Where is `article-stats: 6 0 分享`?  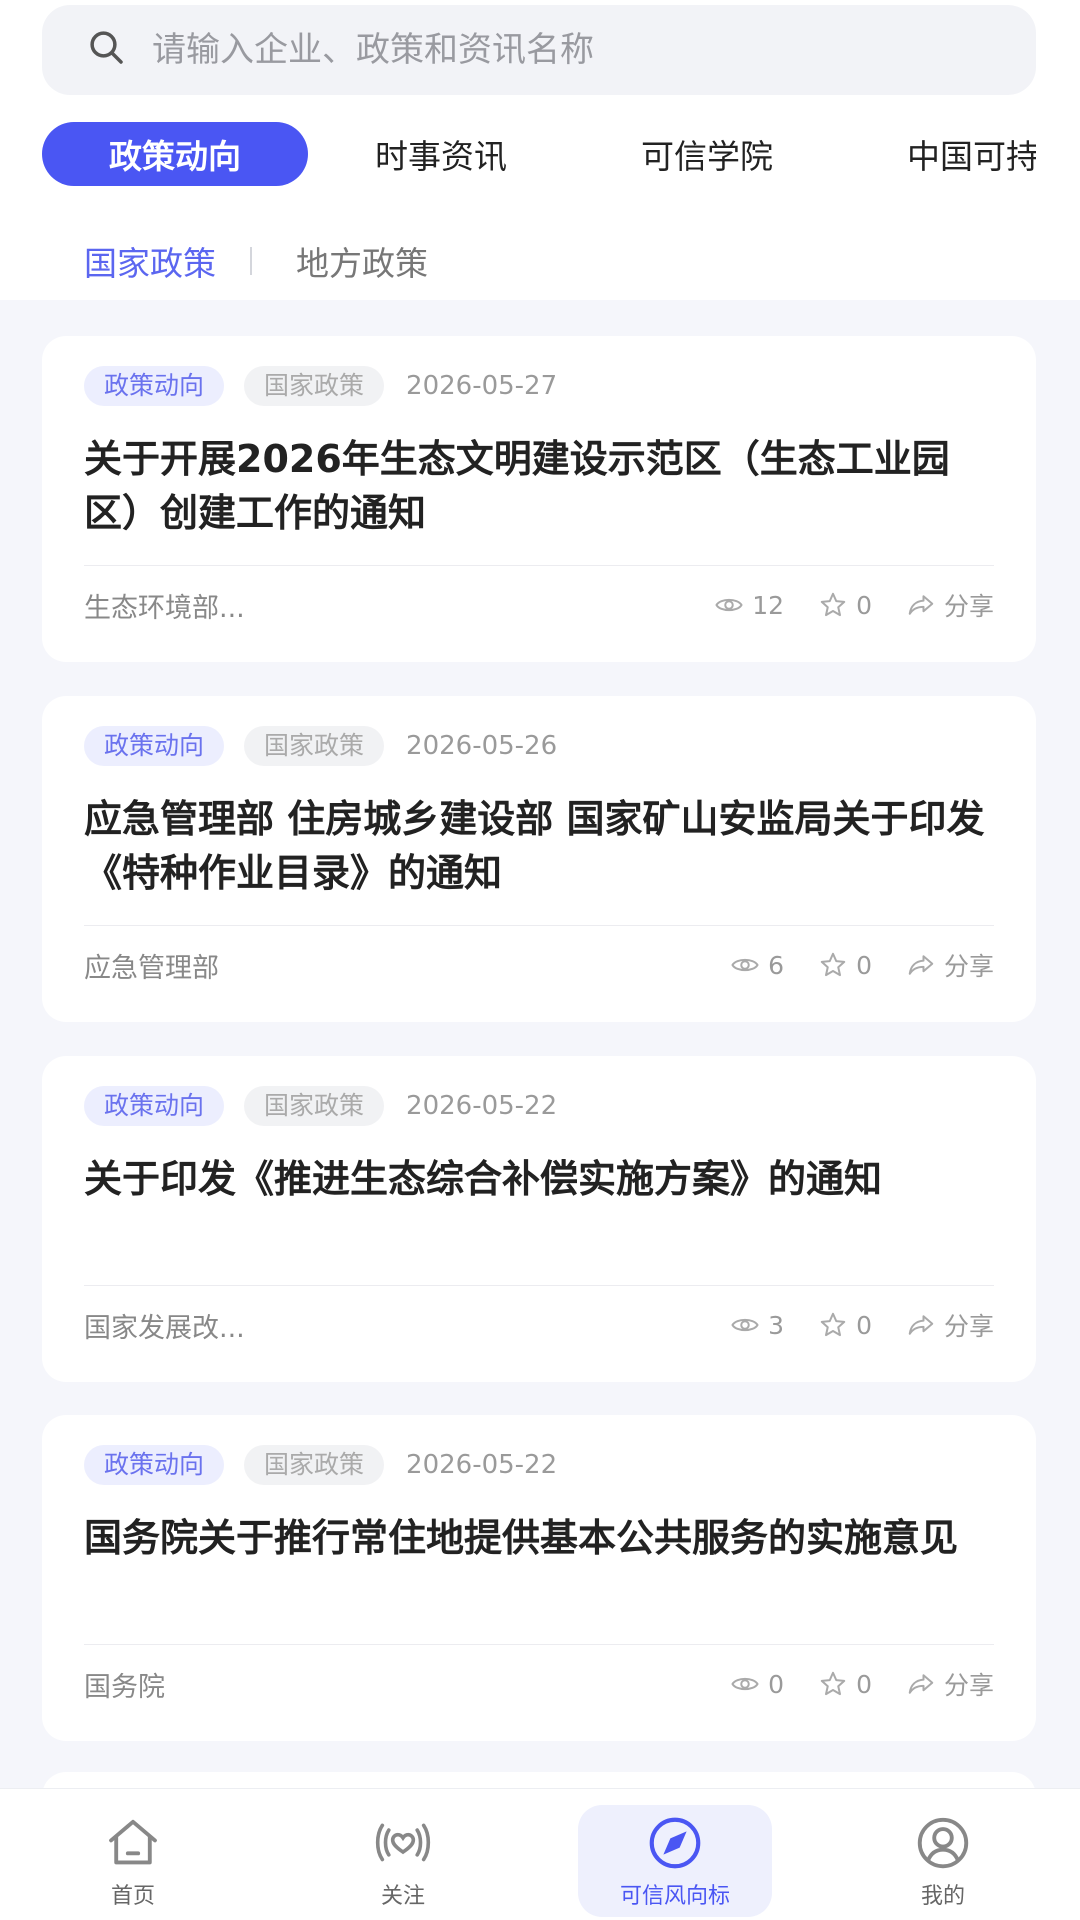
article-stats: 6 0 分享 is located at coordinates (845, 965).